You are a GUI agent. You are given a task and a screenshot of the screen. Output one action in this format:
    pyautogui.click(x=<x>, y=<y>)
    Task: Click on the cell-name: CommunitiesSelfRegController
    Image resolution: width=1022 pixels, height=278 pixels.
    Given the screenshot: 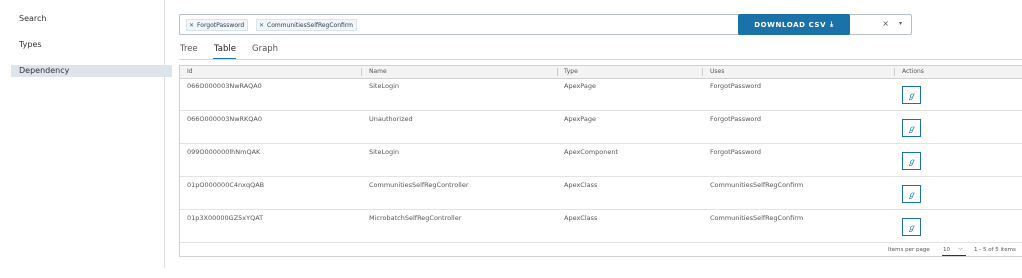 What is the action you would take?
    pyautogui.click(x=419, y=185)
    